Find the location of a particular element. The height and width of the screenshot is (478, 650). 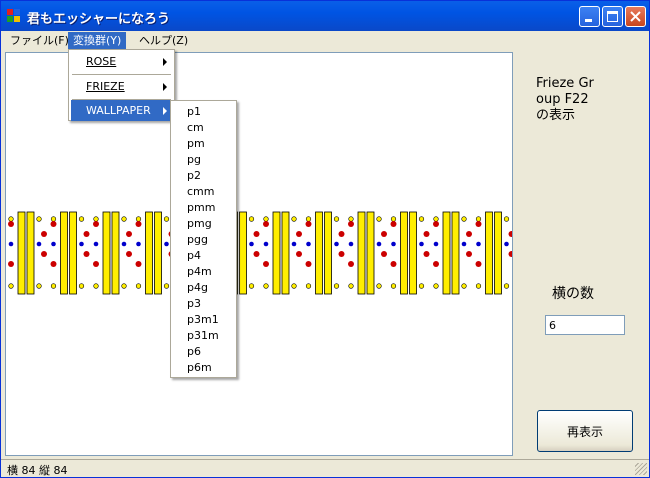

wallpaper-item-cmm: cmm is located at coordinates (204, 192).